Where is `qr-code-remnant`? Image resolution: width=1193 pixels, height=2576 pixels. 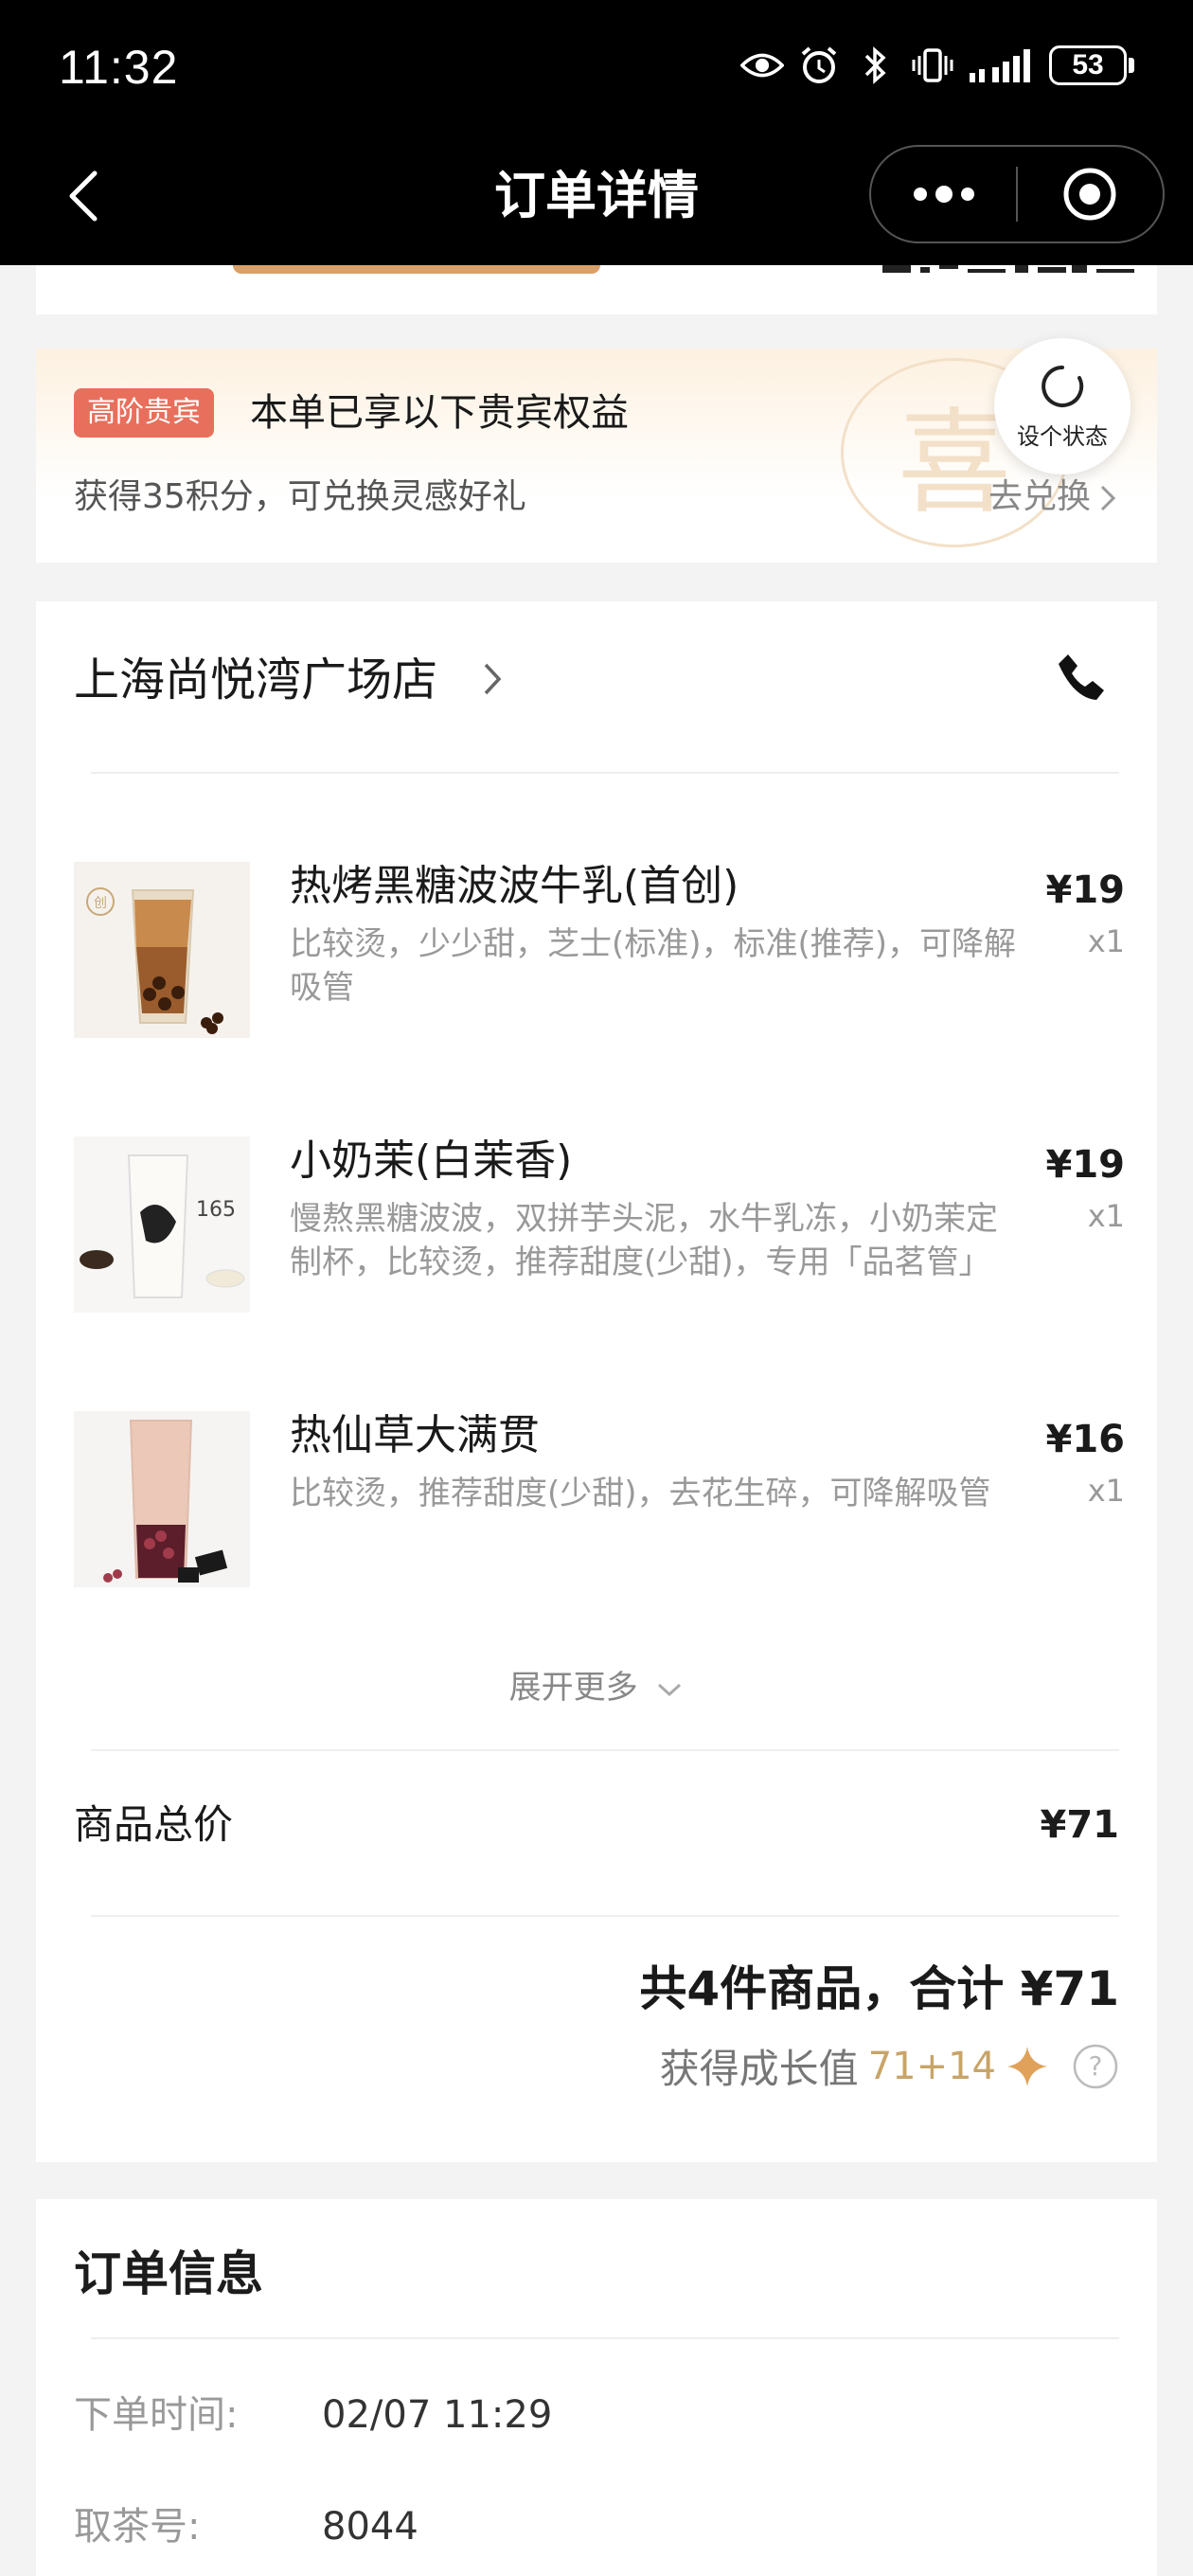 qr-code-remnant is located at coordinates (1008, 269).